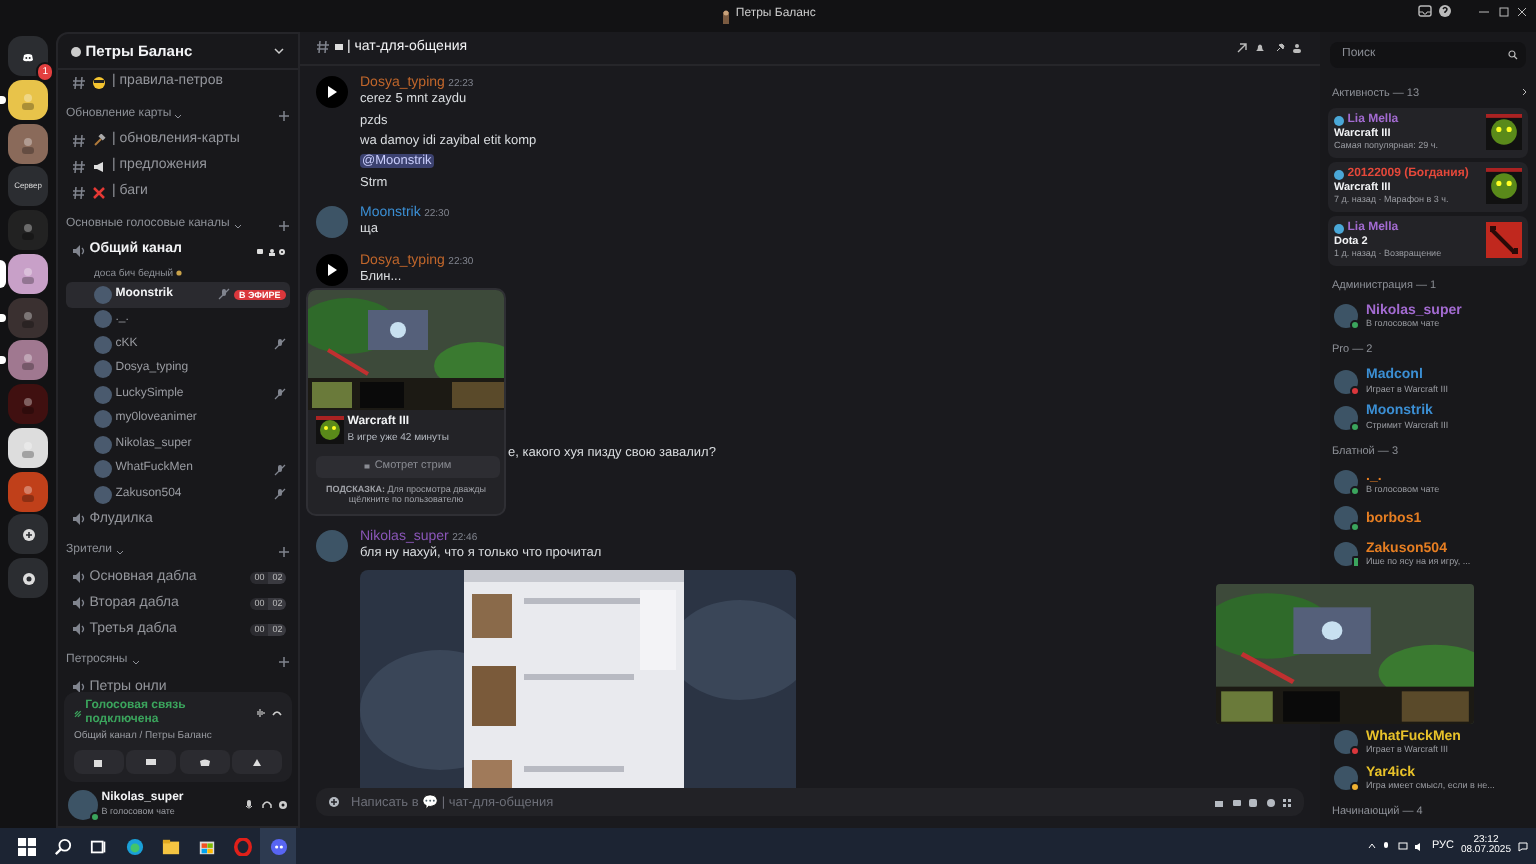  What do you see at coordinates (1260, 48) in the screenshot?
I see `bell-icon` at bounding box center [1260, 48].